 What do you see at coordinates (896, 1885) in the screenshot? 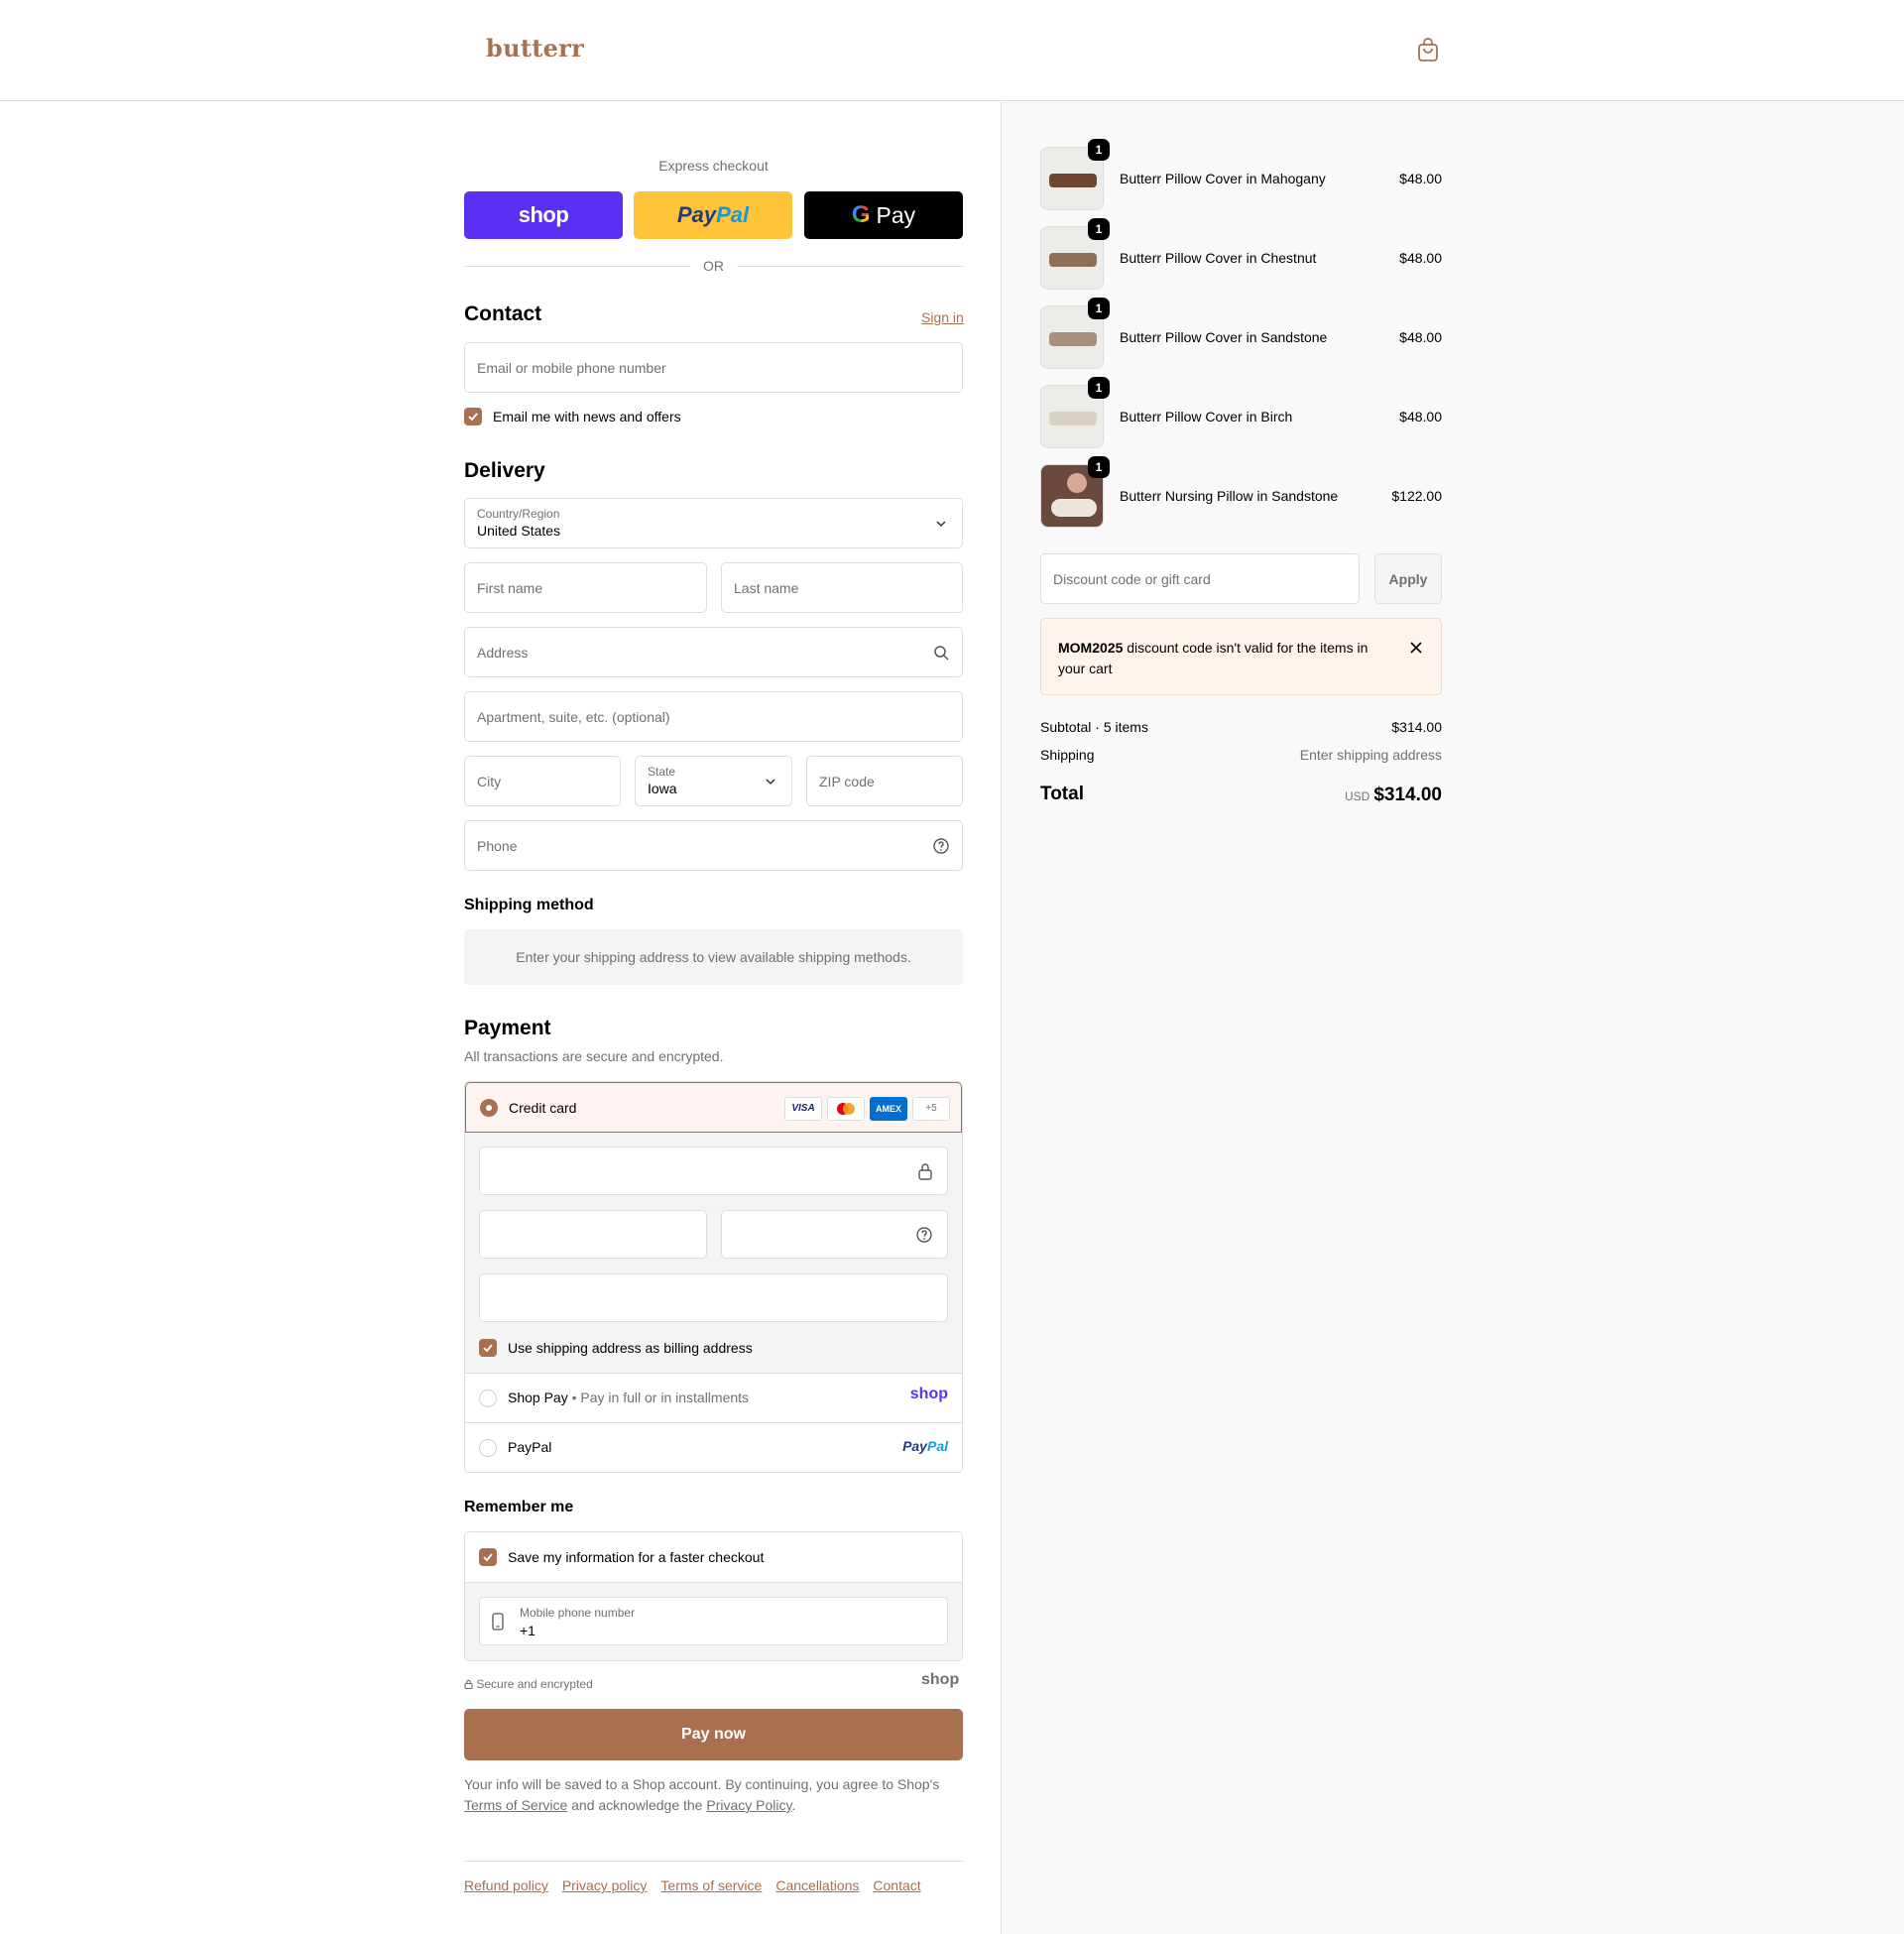
I see `footer-link-contact: Contact` at bounding box center [896, 1885].